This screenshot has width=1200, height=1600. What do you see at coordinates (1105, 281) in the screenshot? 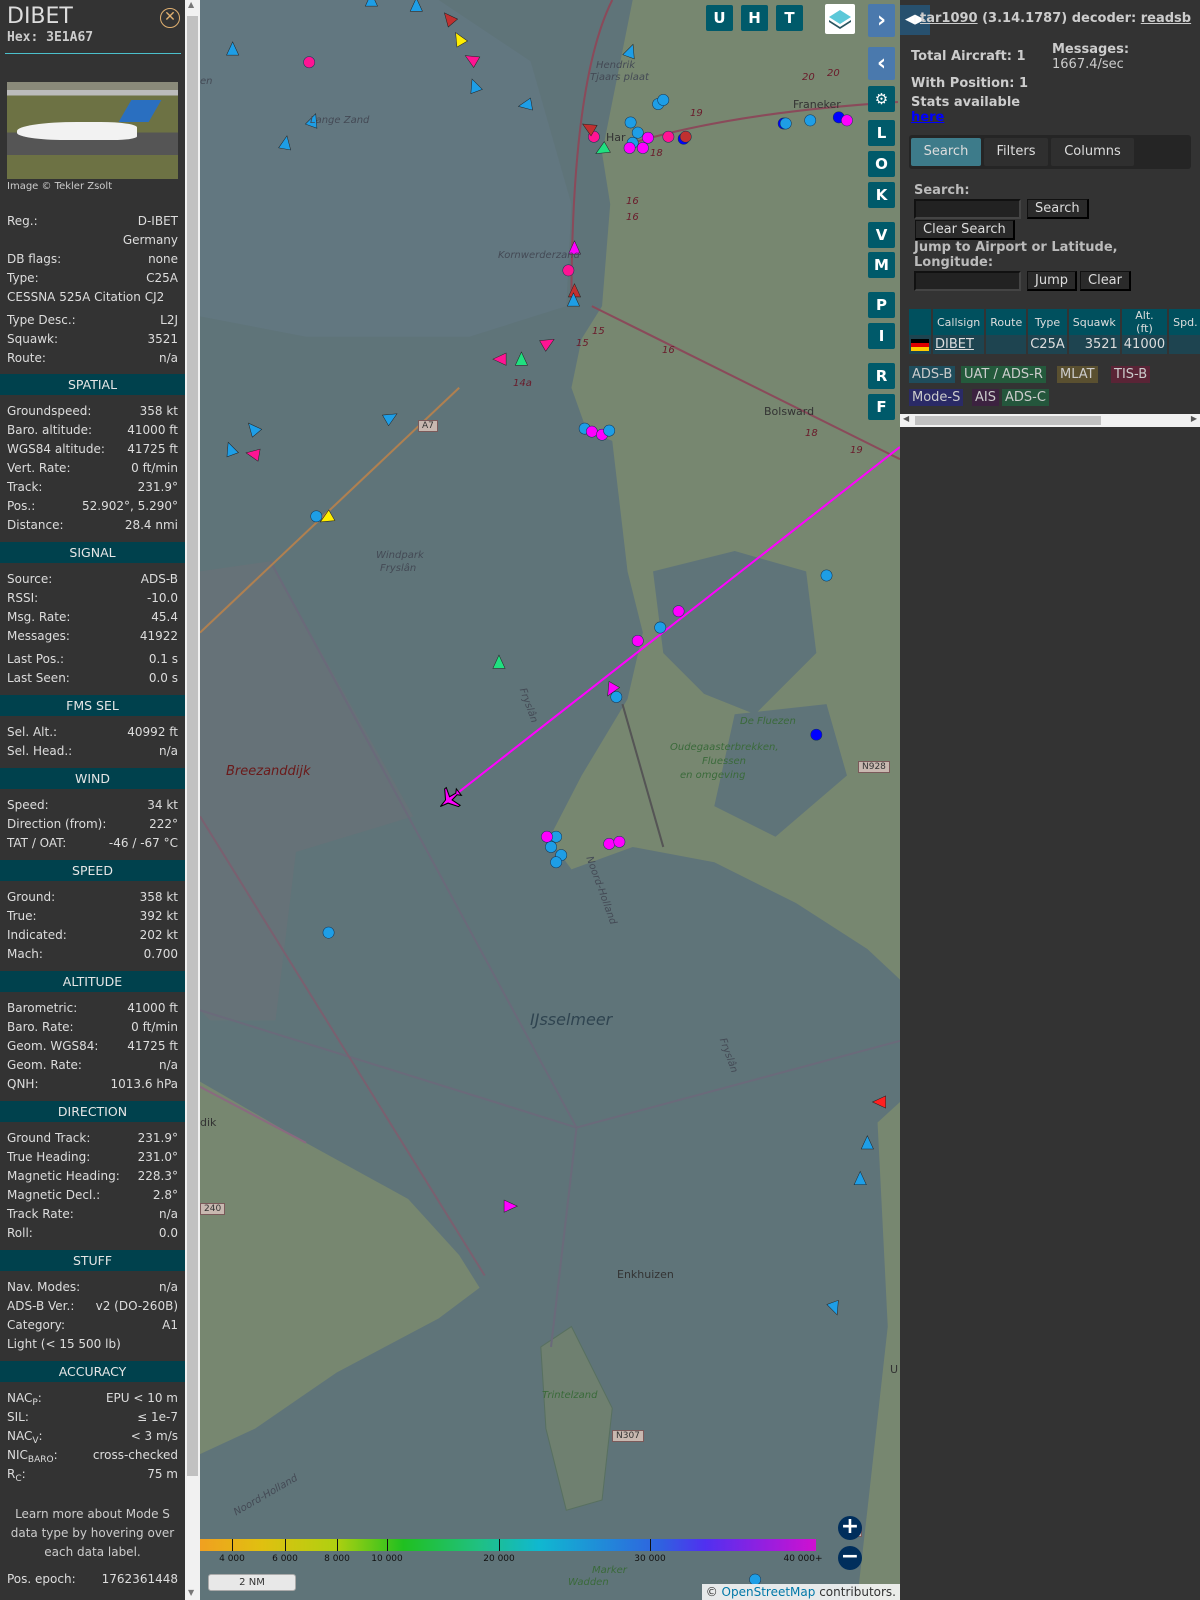
I see `clear-jump-button: Clear` at bounding box center [1105, 281].